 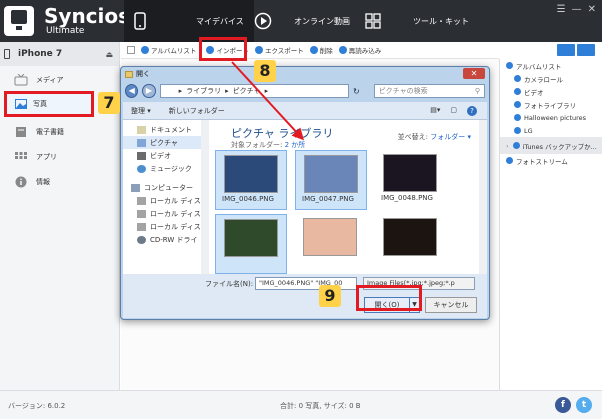 What do you see at coordinates (551, 117) in the screenshot?
I see `album-item: Halloween pictures` at bounding box center [551, 117].